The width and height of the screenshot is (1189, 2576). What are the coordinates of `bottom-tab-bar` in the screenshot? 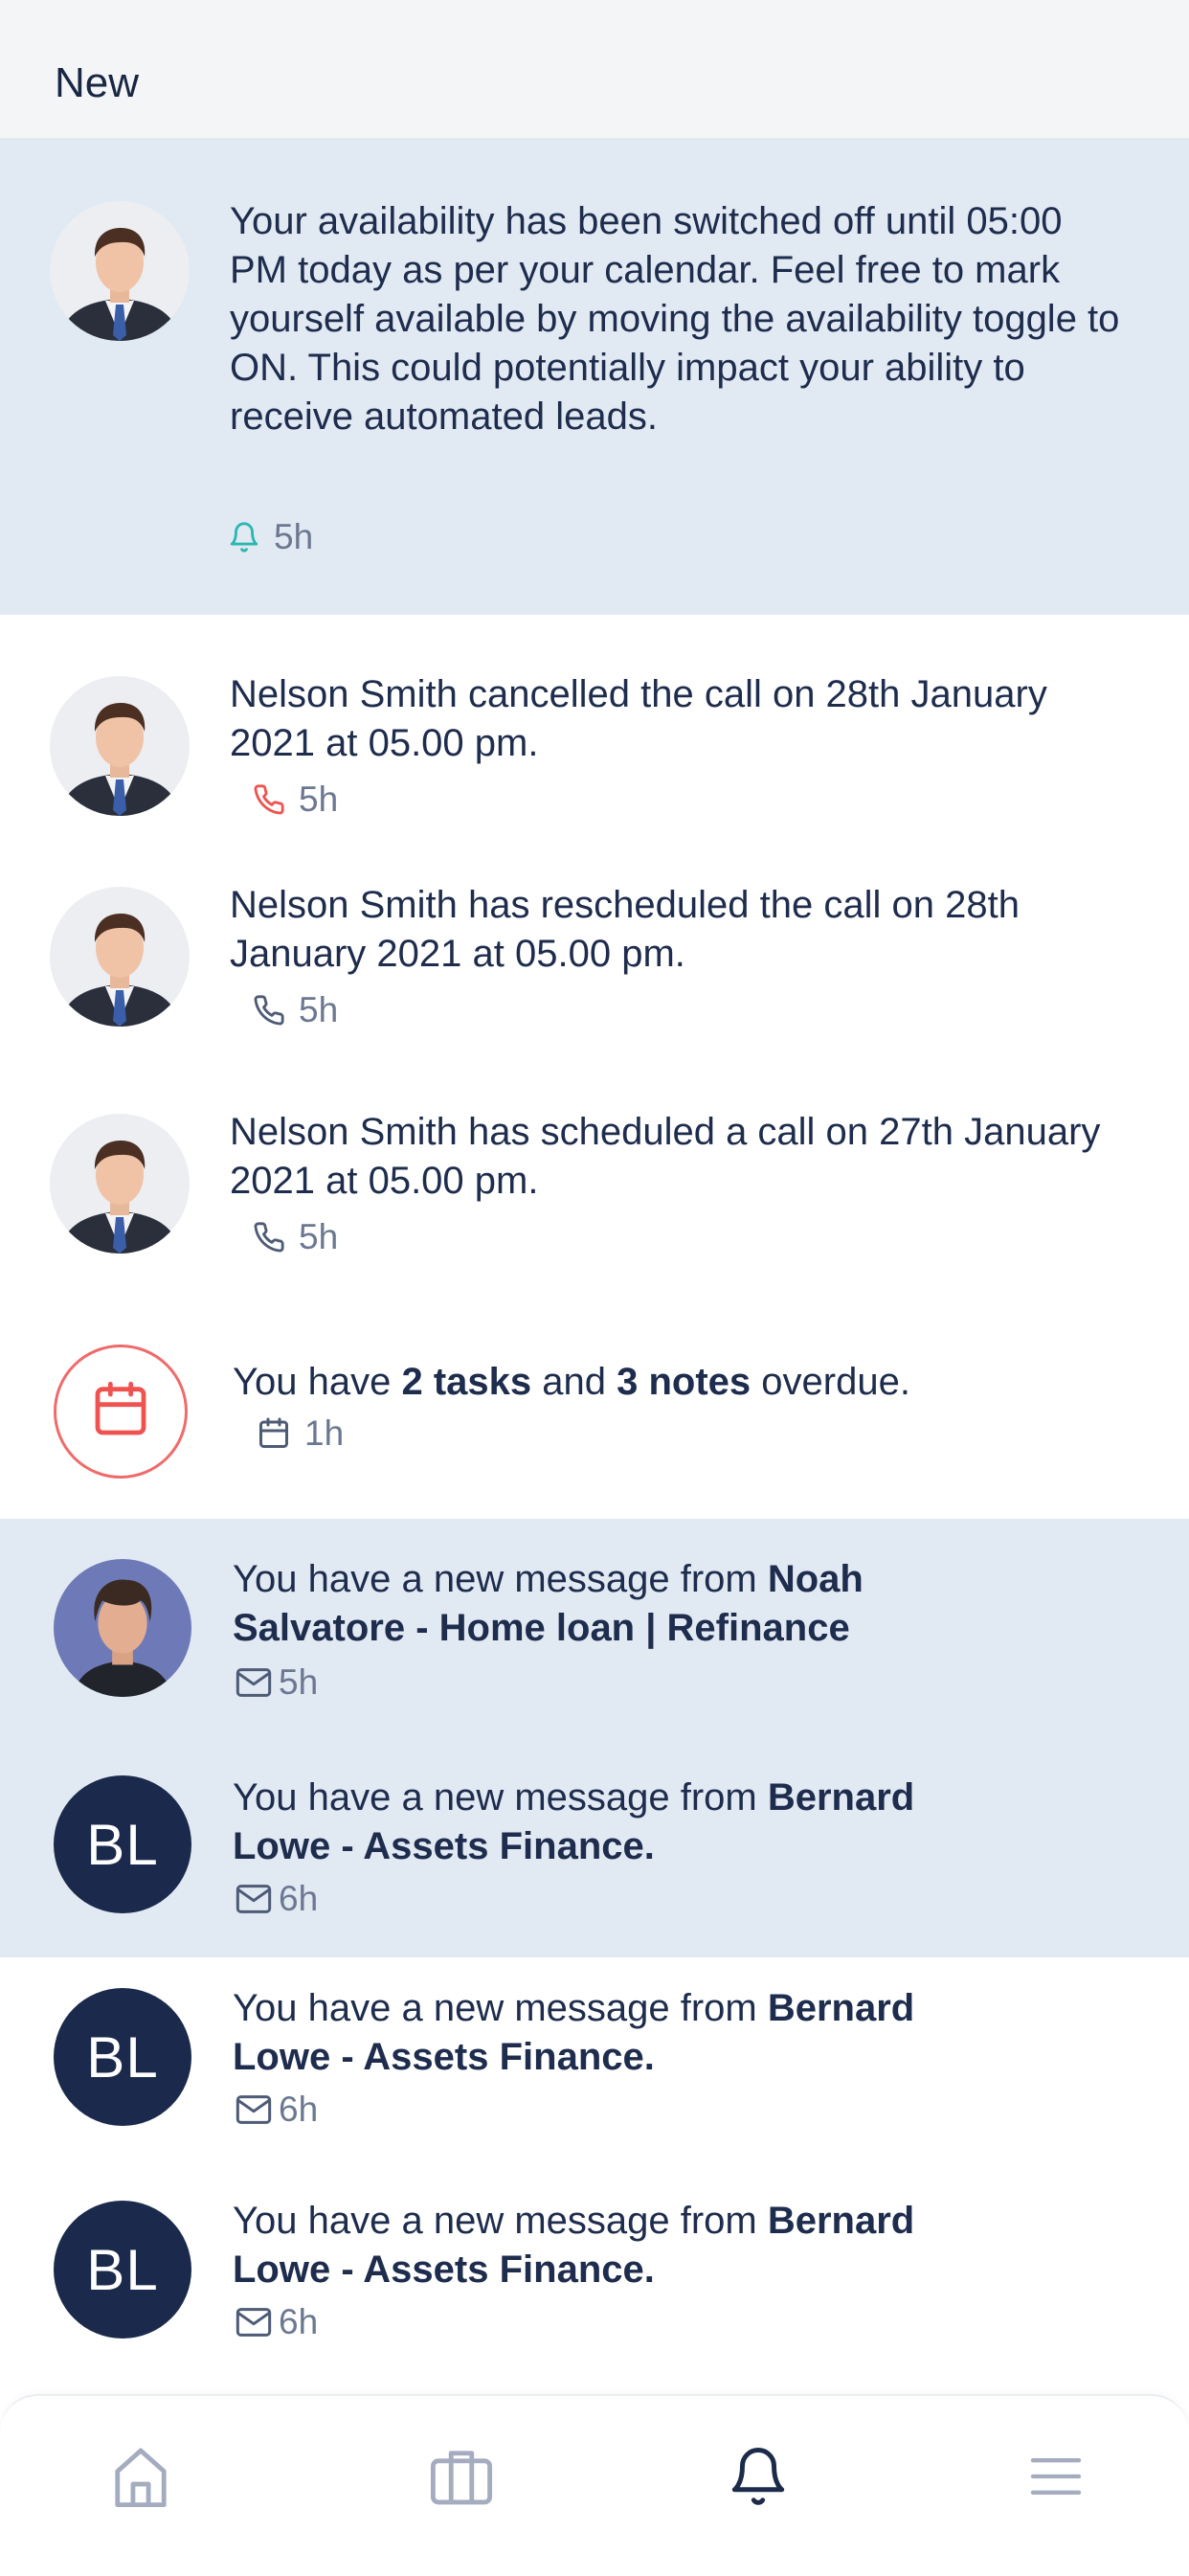 It's located at (594, 2485).